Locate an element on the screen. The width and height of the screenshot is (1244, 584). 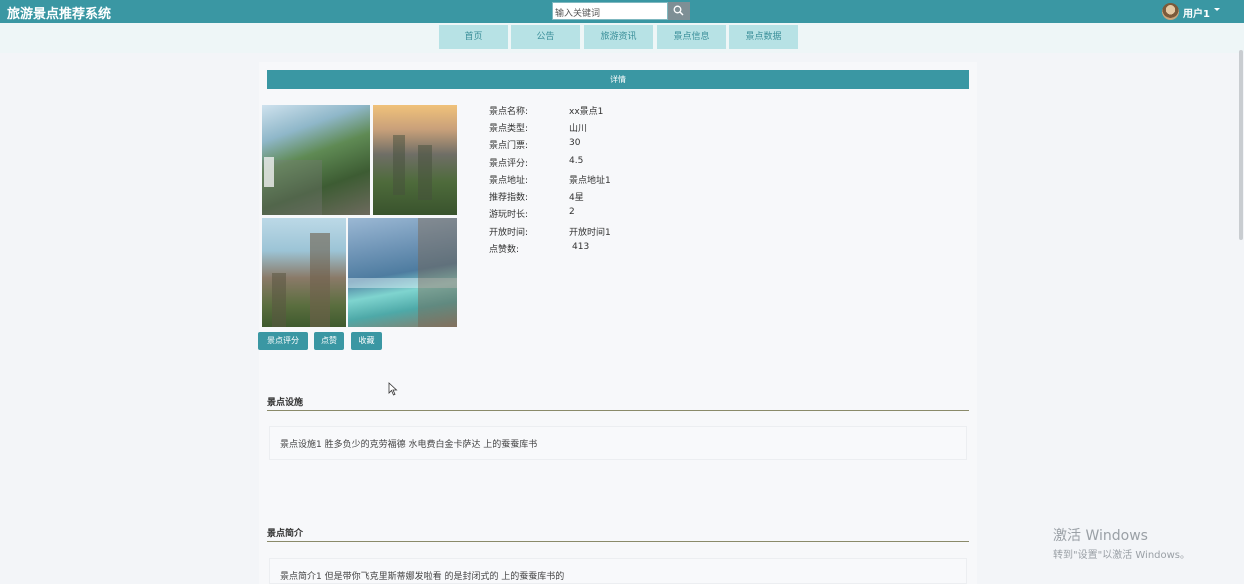
info-value: 413 is located at coordinates (581, 247).